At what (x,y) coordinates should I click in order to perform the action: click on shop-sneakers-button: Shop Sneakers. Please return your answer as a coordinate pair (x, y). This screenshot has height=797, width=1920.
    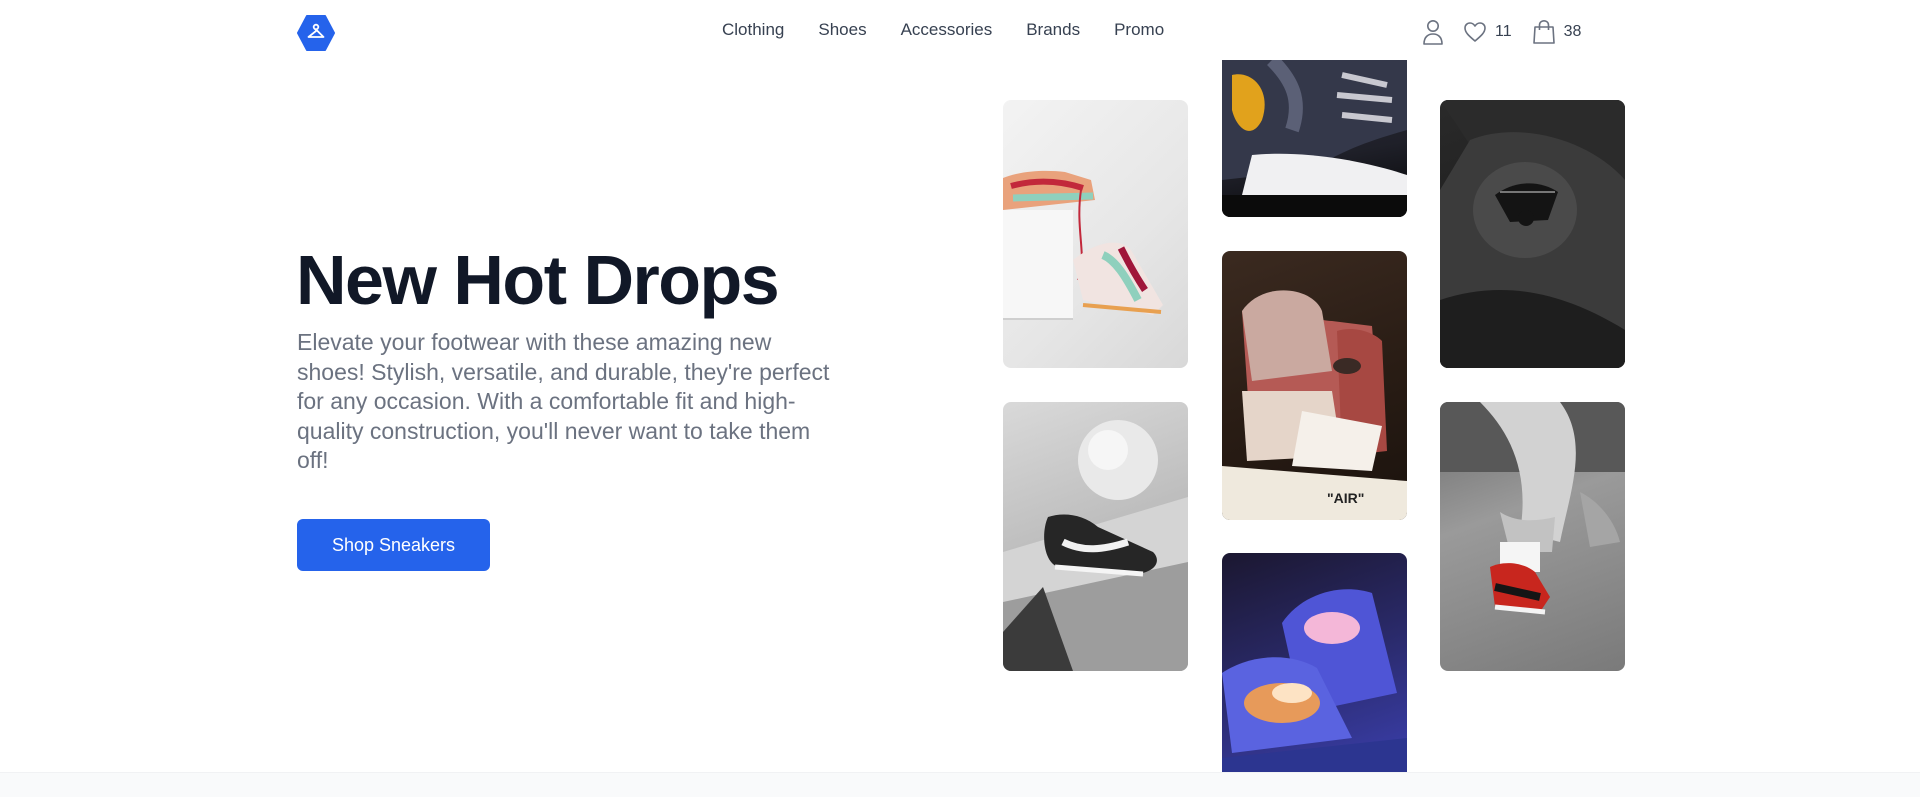
    Looking at the image, I should click on (393, 545).